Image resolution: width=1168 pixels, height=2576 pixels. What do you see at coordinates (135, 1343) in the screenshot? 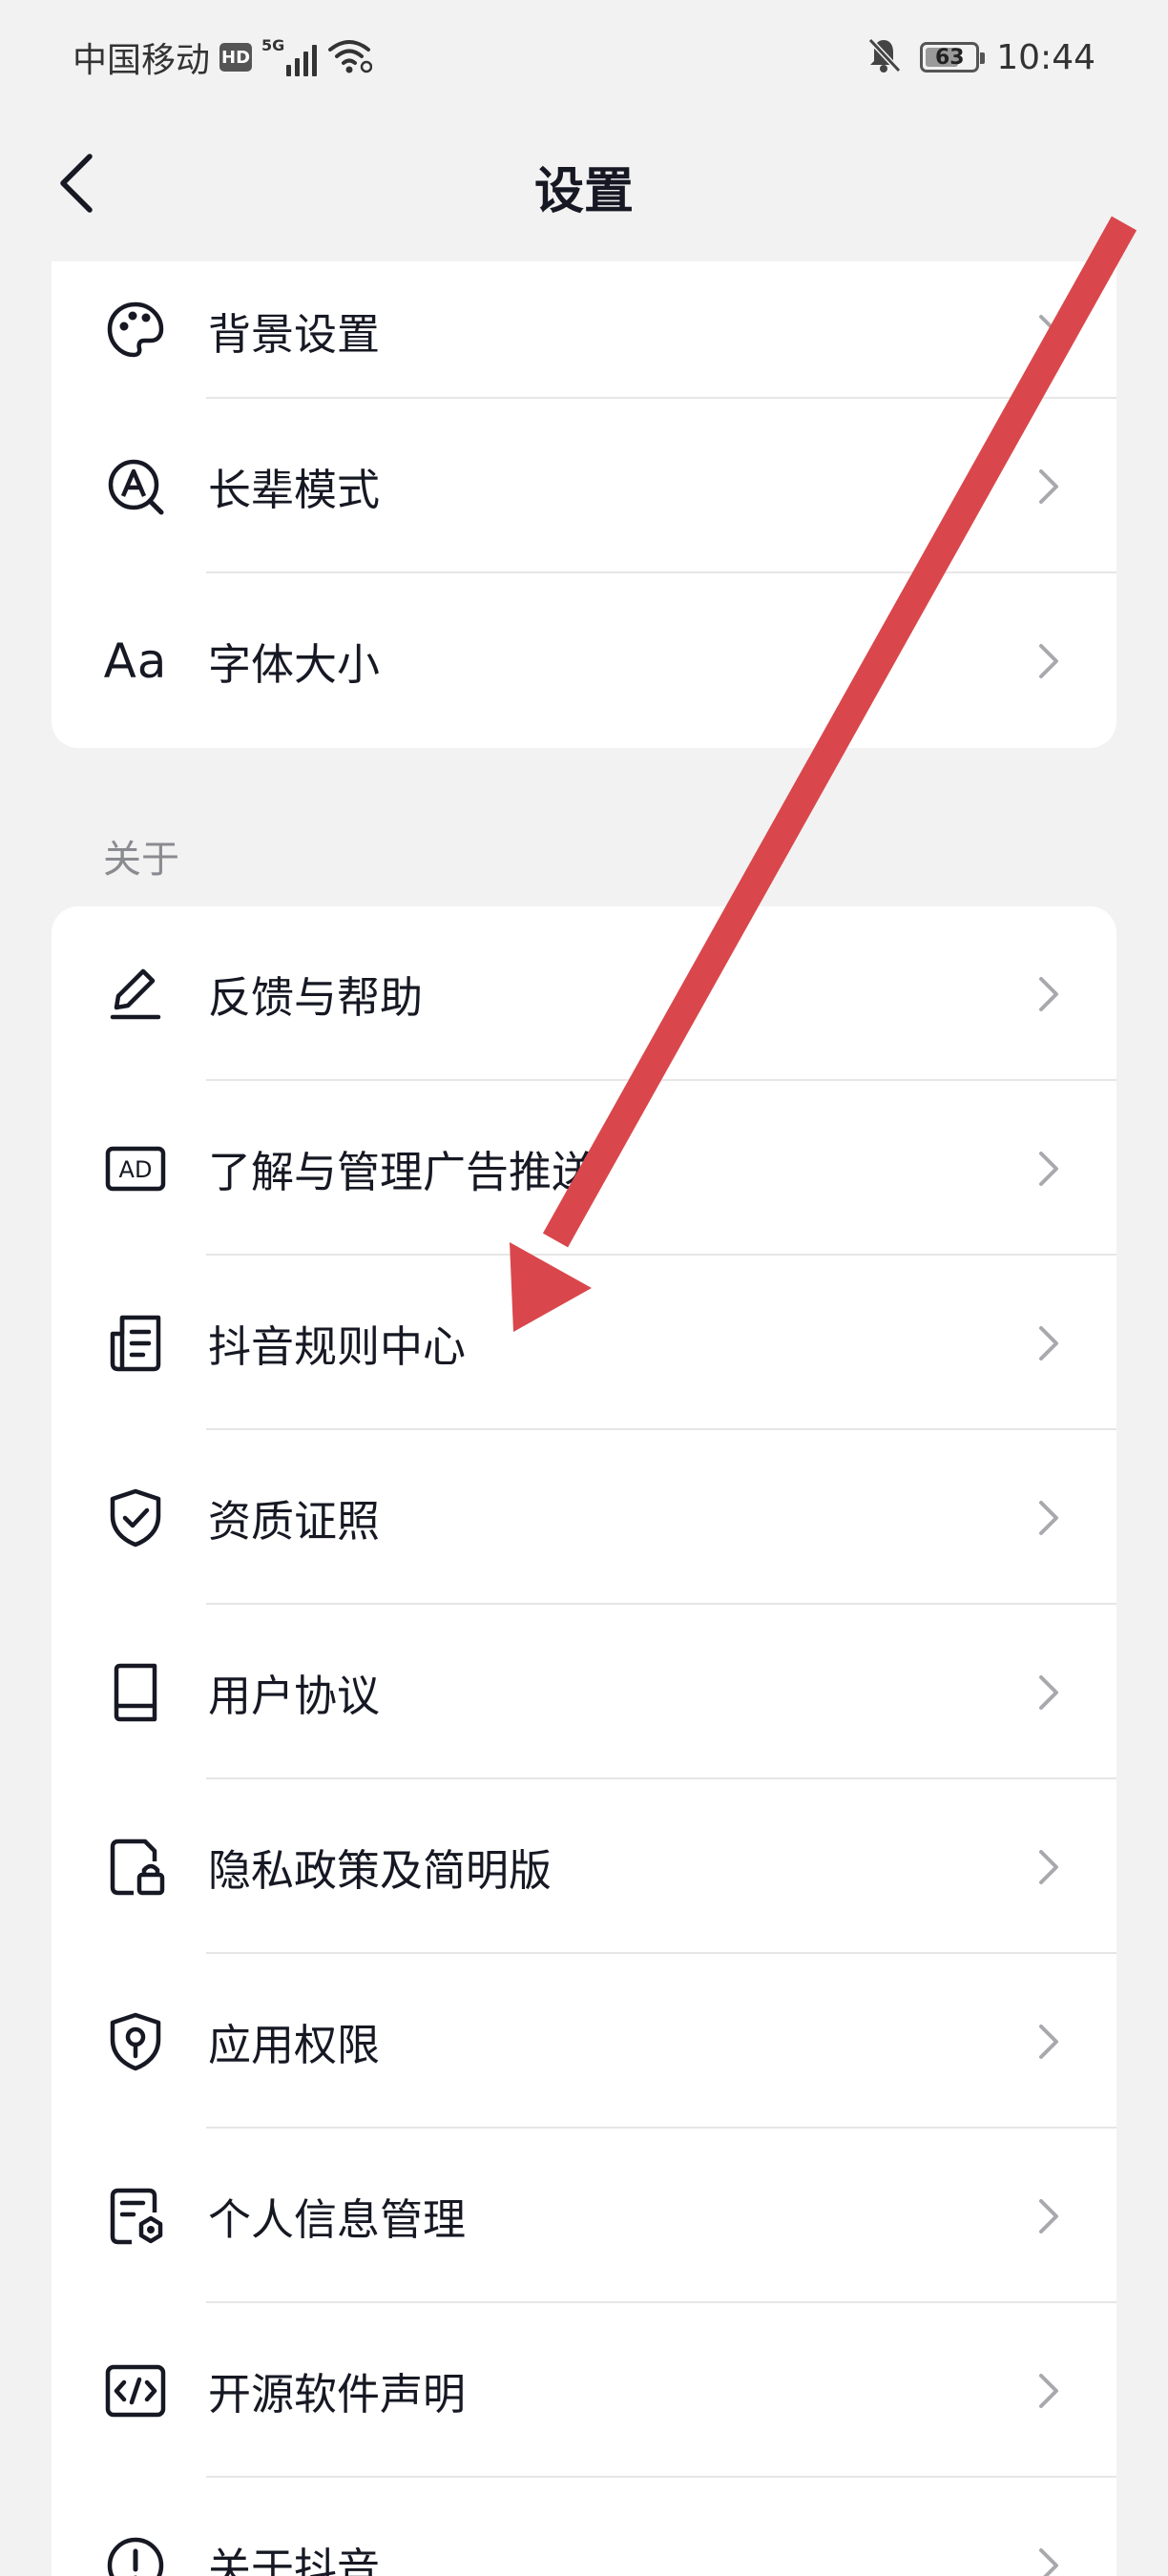
I see `document-icon` at bounding box center [135, 1343].